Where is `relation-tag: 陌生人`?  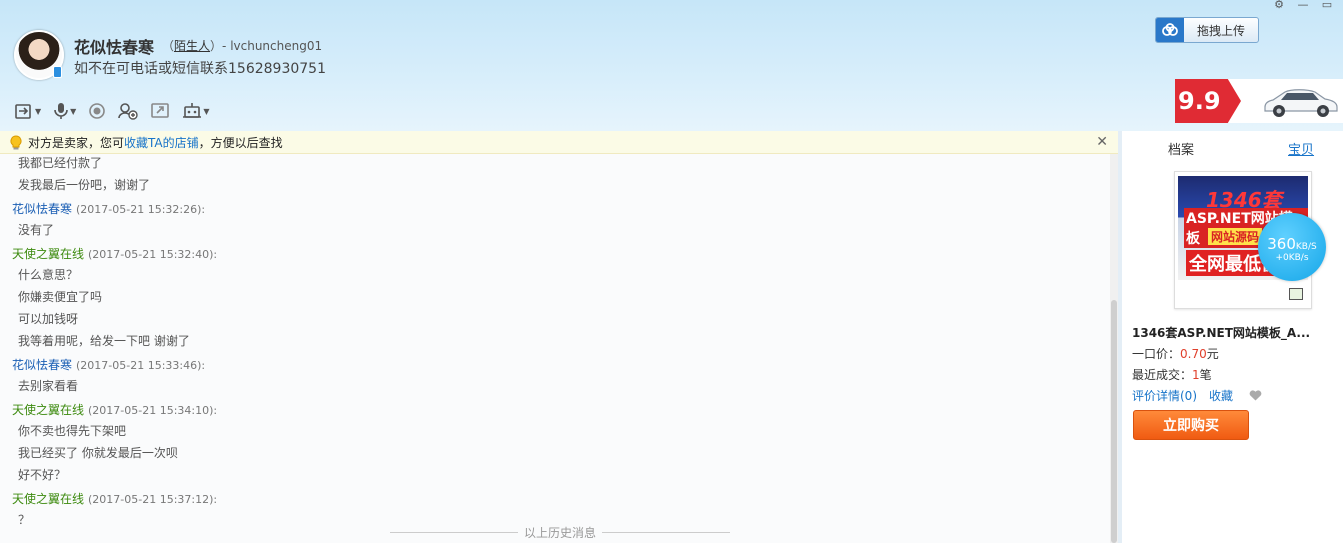
relation-tag: 陌生人 is located at coordinates (192, 46).